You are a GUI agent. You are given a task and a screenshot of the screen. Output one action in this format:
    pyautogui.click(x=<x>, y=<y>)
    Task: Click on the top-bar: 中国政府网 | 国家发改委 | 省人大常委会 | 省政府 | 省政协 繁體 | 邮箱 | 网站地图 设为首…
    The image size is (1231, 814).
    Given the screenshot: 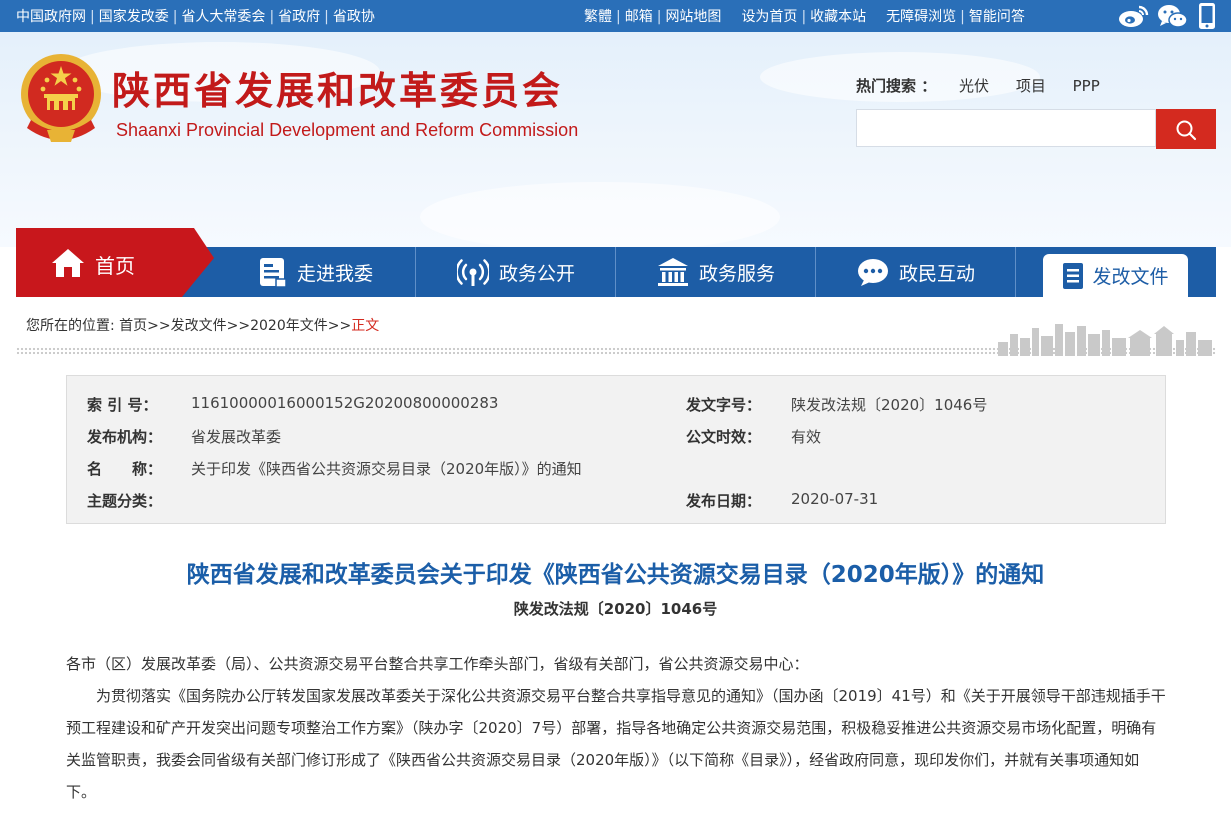 What is the action you would take?
    pyautogui.click(x=615, y=16)
    